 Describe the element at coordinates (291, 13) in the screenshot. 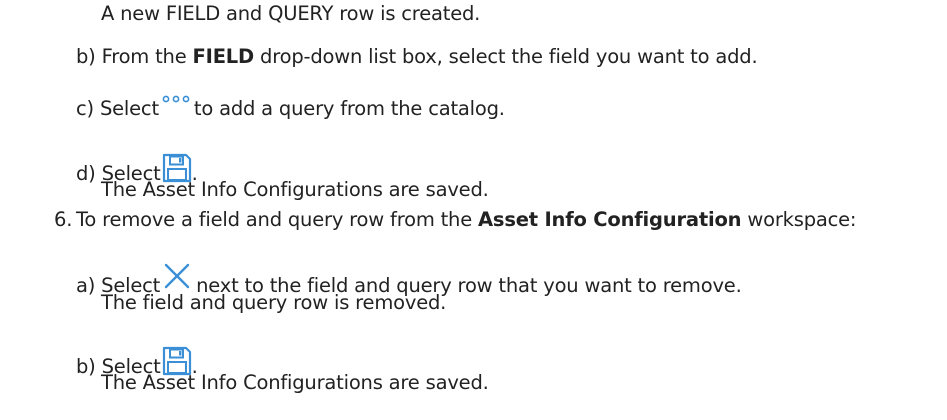

I see `step-result-text: A new FIELD and QUERY row is created.` at that location.